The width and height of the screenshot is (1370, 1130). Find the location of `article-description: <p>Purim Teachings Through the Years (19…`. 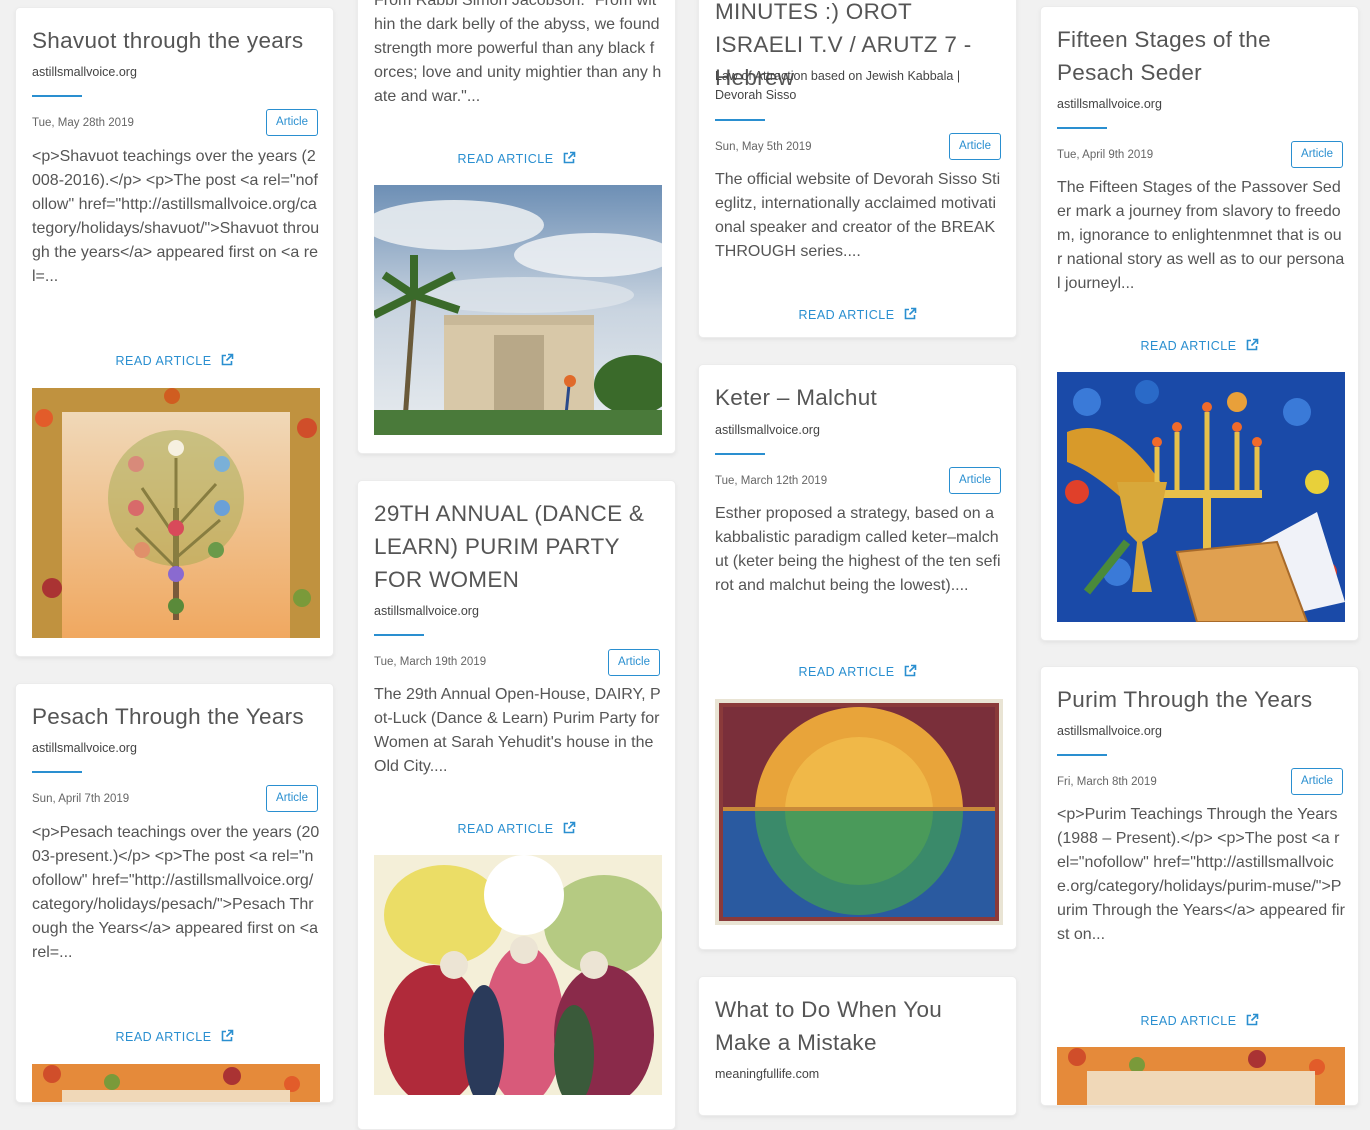

article-description: <p>Purim Teachings Through the Years (19… is located at coordinates (1201, 874).